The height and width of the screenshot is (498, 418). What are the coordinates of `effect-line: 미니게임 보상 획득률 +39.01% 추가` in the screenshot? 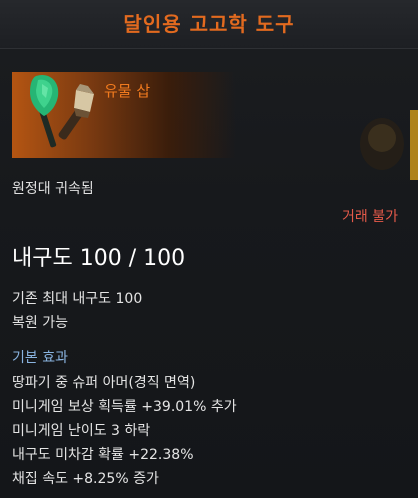 It's located at (124, 407).